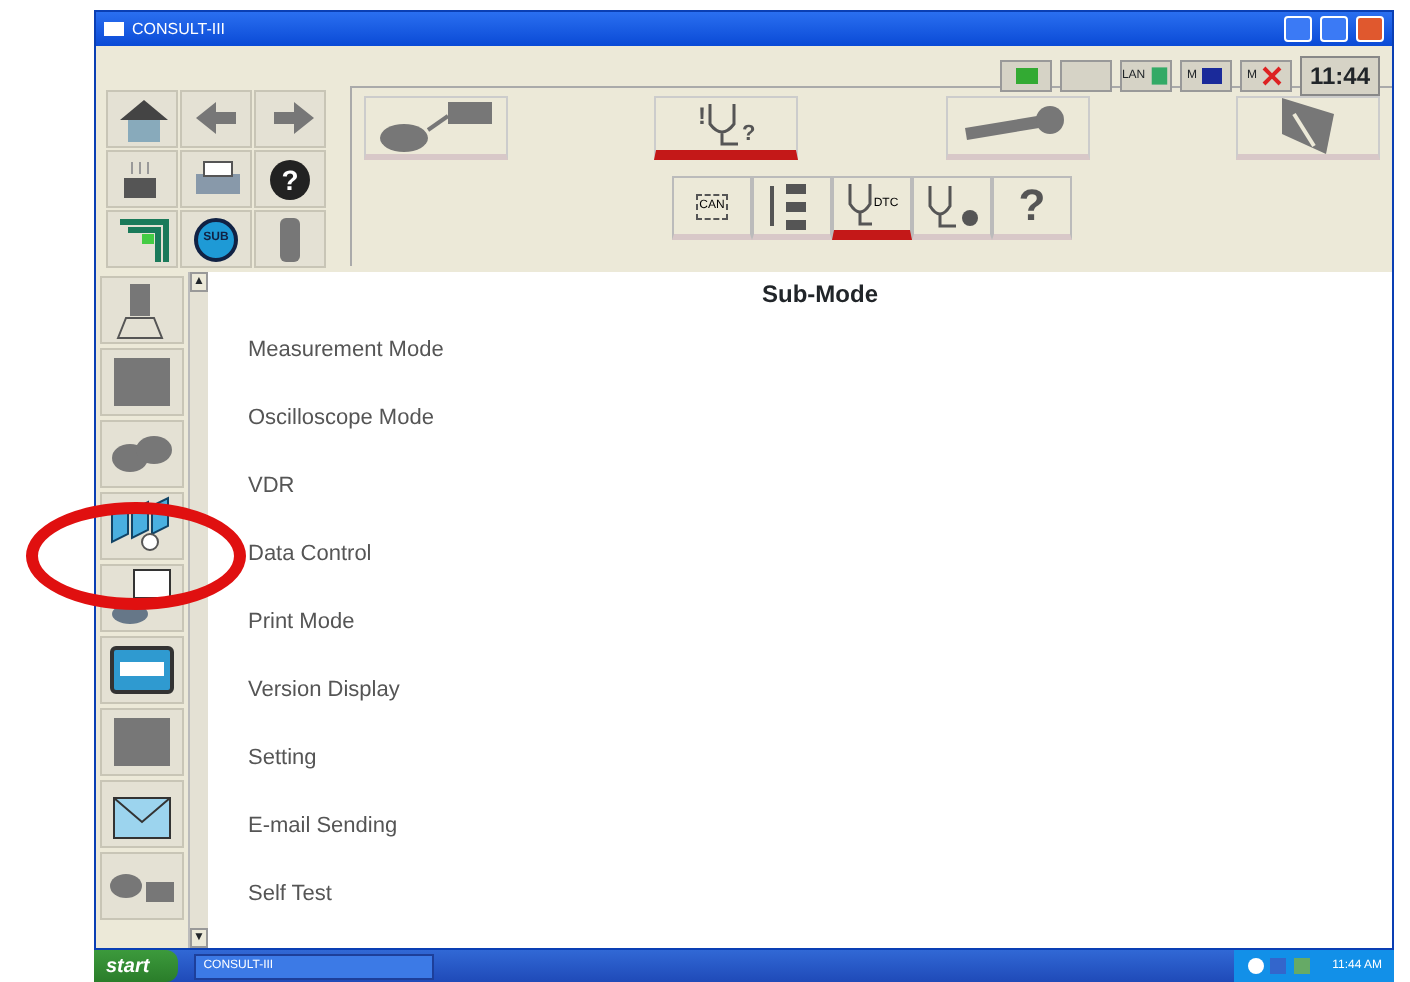 This screenshot has height=982, width=1410. What do you see at coordinates (136, 966) in the screenshot?
I see `start-button: start` at bounding box center [136, 966].